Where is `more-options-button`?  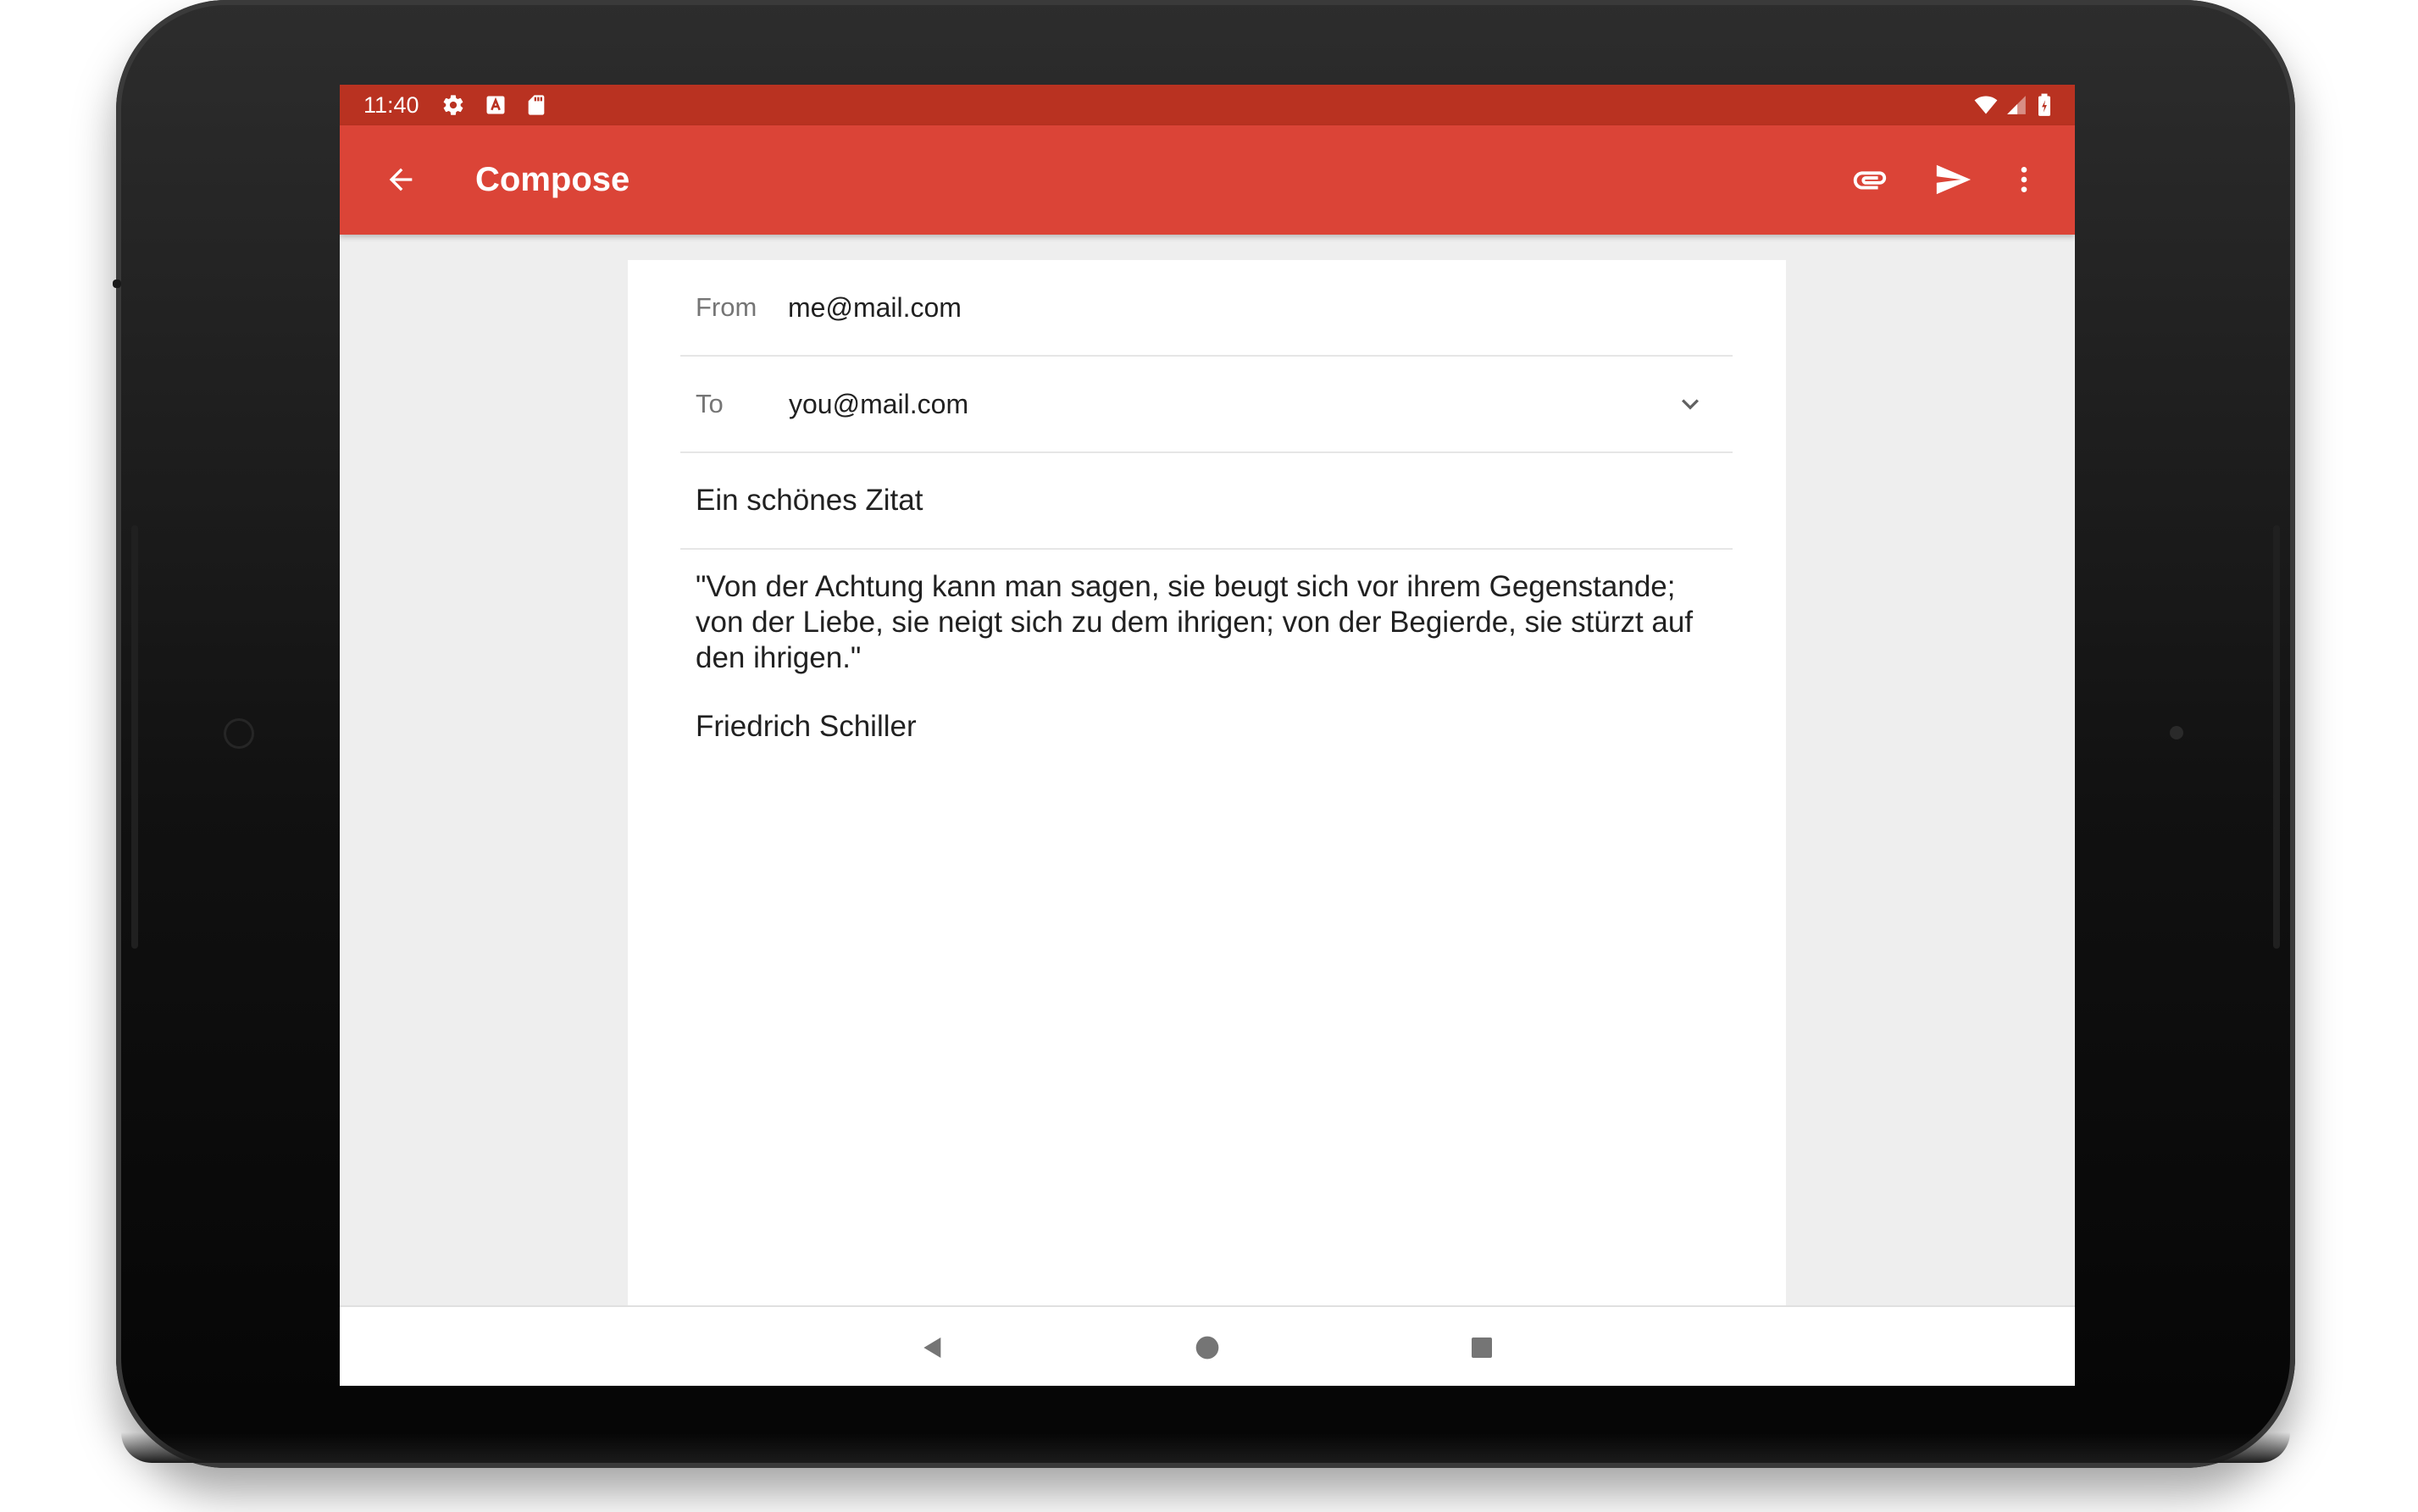
more-options-button is located at coordinates (2024, 179).